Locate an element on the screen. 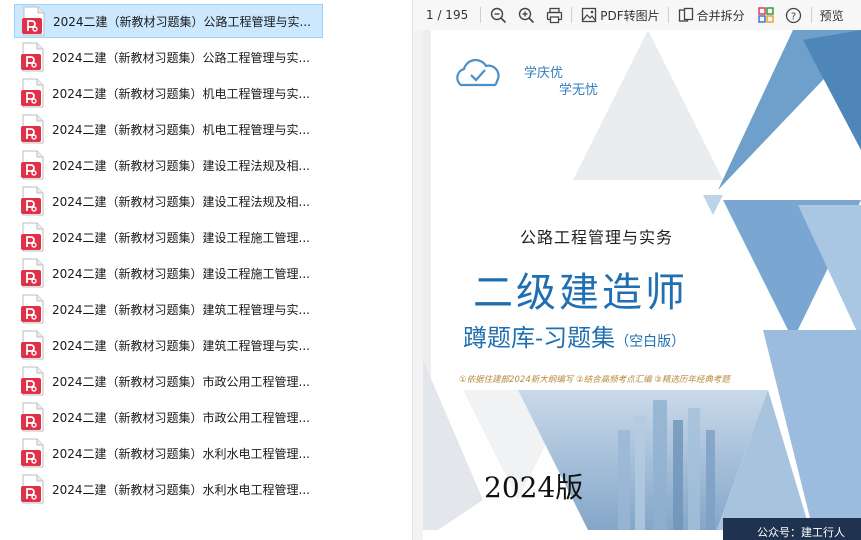 The height and width of the screenshot is (540, 861). subtitle-note: （空白版） is located at coordinates (650, 342).